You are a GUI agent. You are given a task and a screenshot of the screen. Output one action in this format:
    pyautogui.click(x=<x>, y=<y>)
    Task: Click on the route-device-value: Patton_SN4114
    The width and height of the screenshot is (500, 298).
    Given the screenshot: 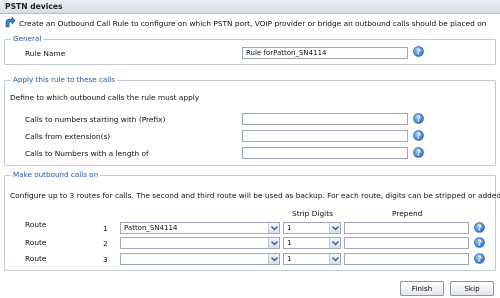 What is the action you would take?
    pyautogui.click(x=151, y=228)
    